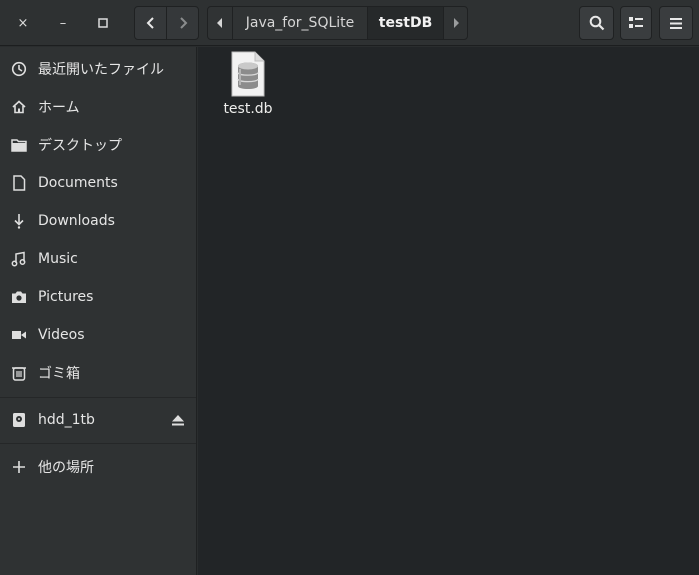 The image size is (699, 575). Describe the element at coordinates (59, 108) in the screenshot. I see `sidebar-item-label: ホーム` at that location.